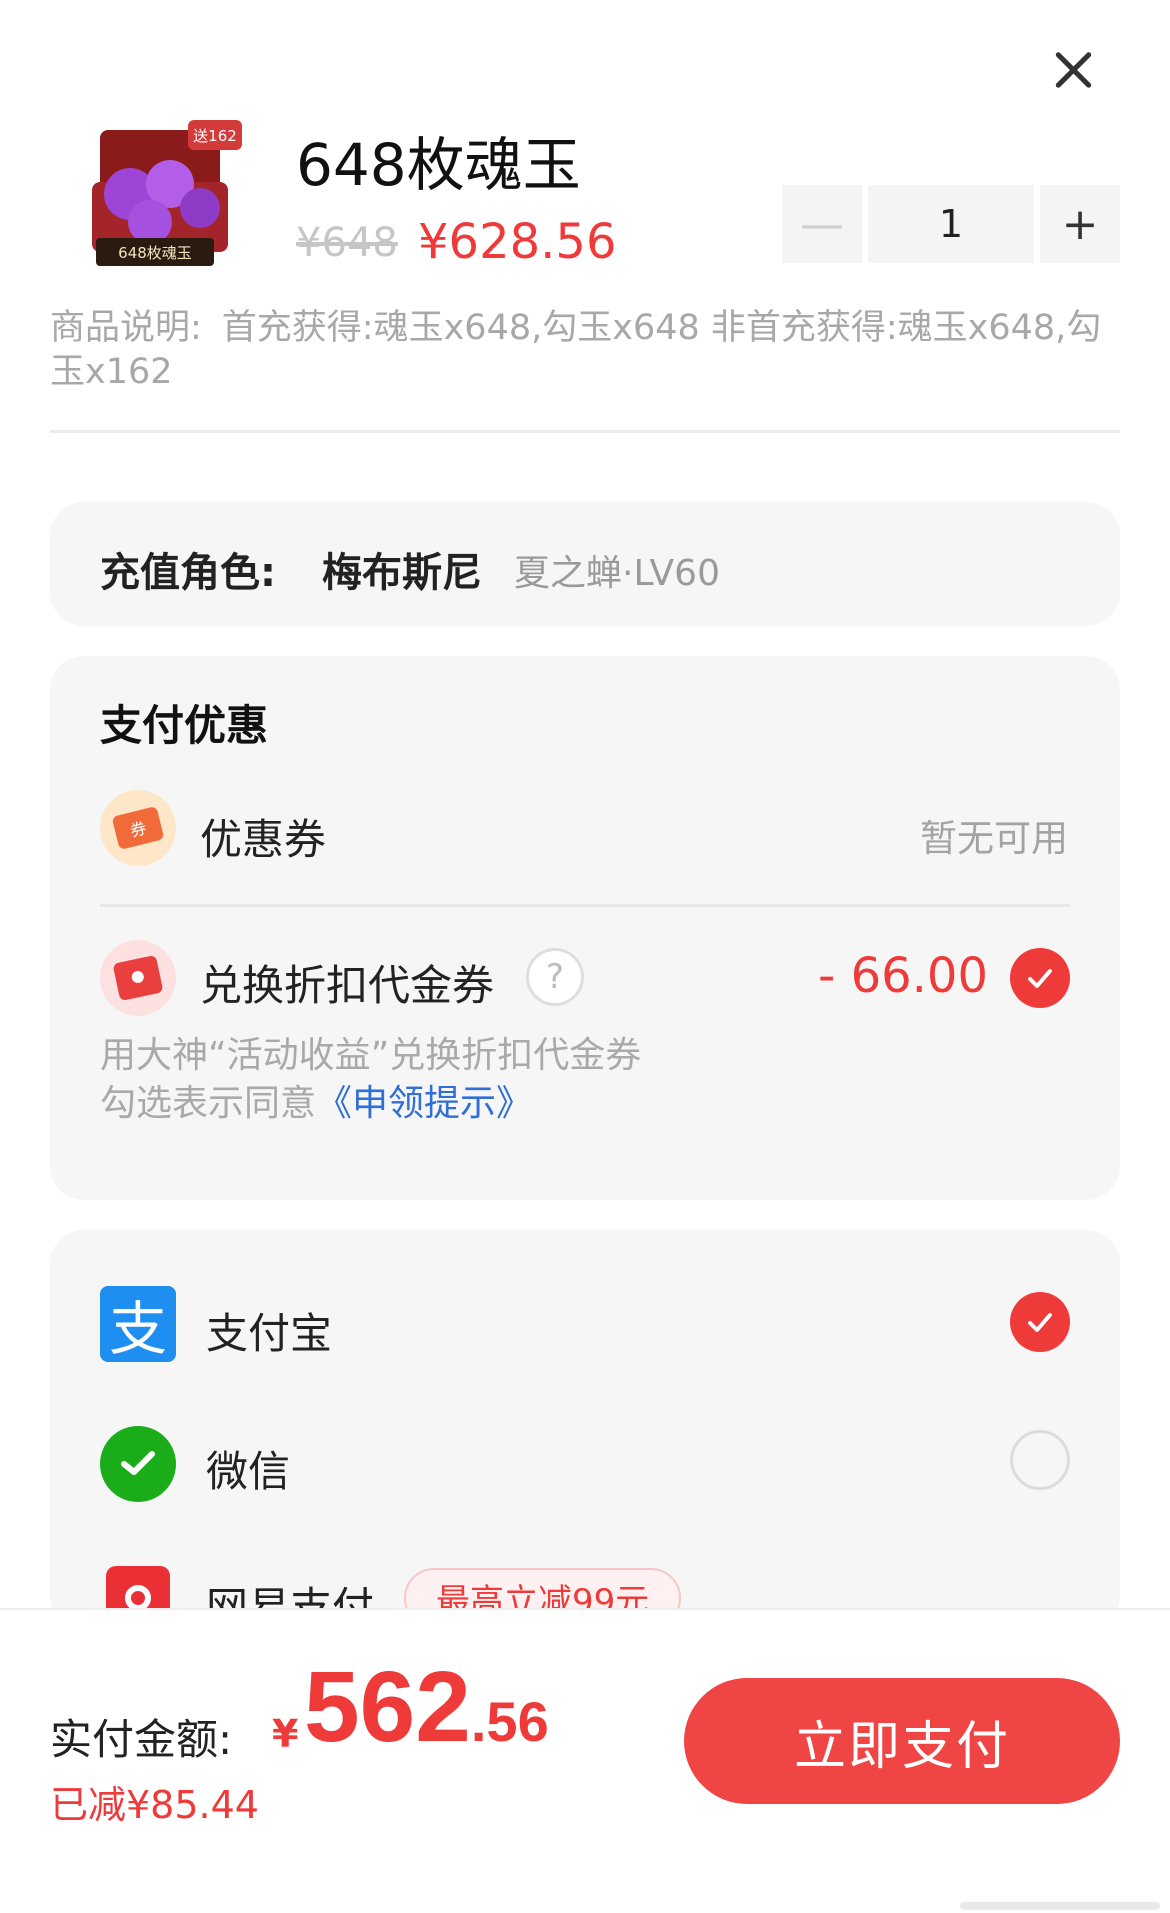 The width and height of the screenshot is (1170, 1913). I want to click on quantity-value: 1, so click(951, 224).